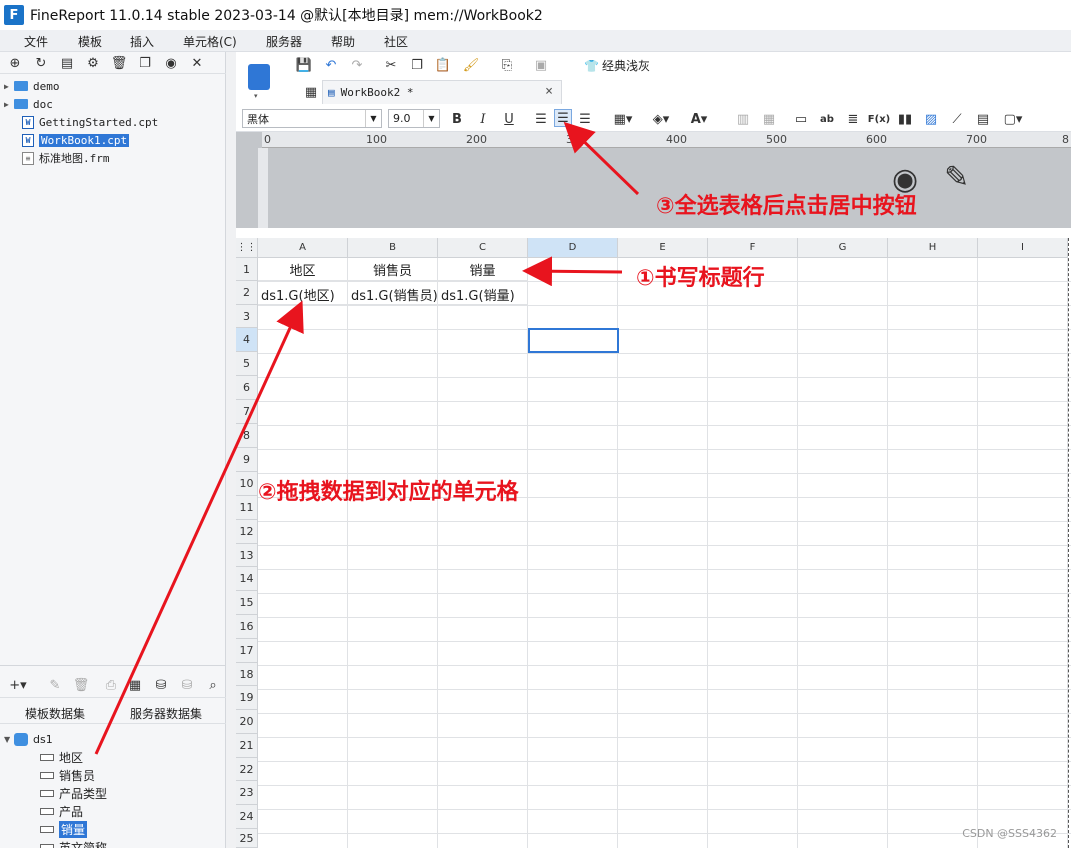 This screenshot has height=848, width=1071. I want to click on annotation-step3: ③全选表格后点击居中按钮, so click(786, 206).